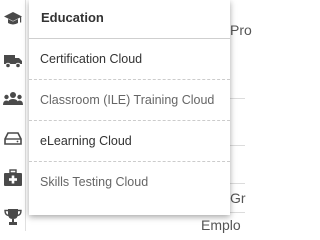 The height and width of the screenshot is (240, 320). What do you see at coordinates (129, 182) in the screenshot?
I see `menu-item-skills-testing-cloud: Skills Testing Cloud` at bounding box center [129, 182].